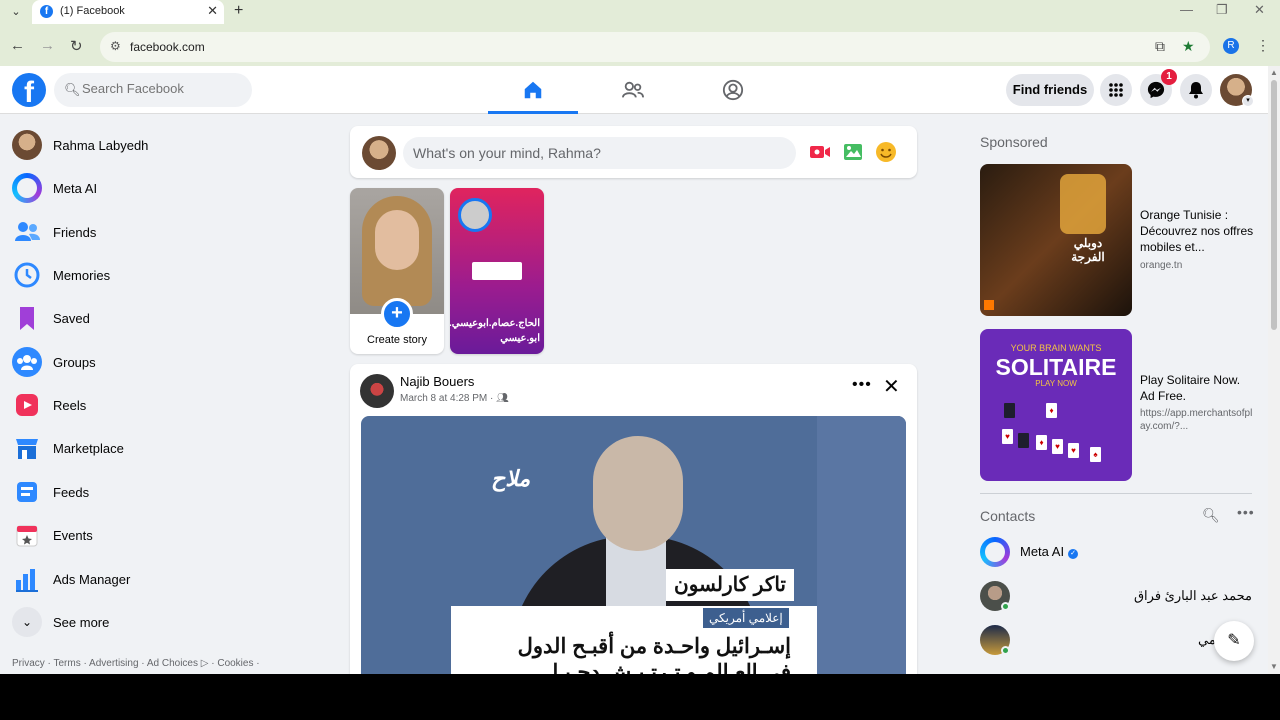 Image resolution: width=1280 pixels, height=720 pixels. Describe the element at coordinates (46, 11) in the screenshot. I see `facebook-favicon-icon: f` at that location.